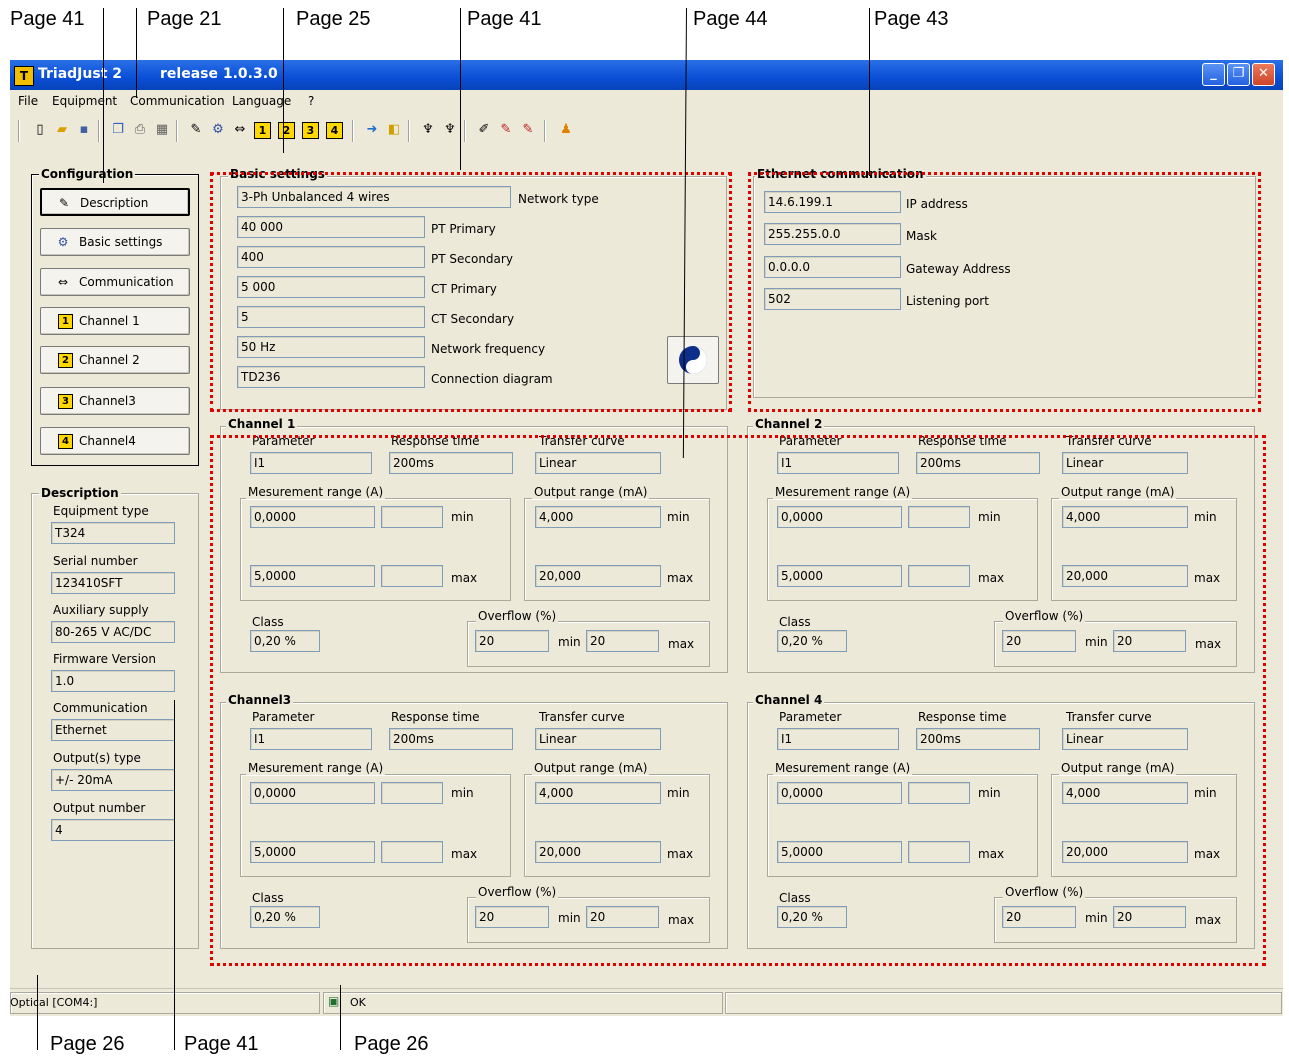  I want to click on channel-4-icon: 4, so click(334, 130).